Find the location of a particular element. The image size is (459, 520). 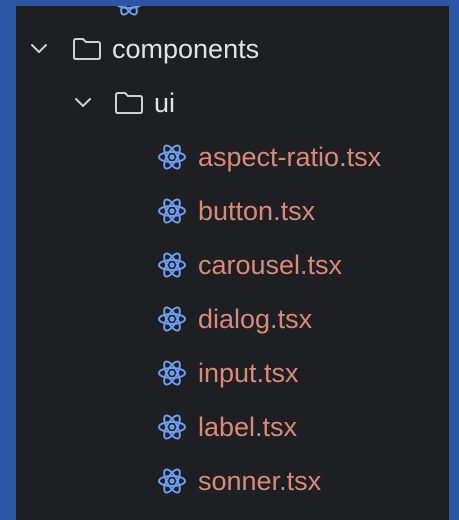

tree-row-file: button.tsx is located at coordinates (232, 211).